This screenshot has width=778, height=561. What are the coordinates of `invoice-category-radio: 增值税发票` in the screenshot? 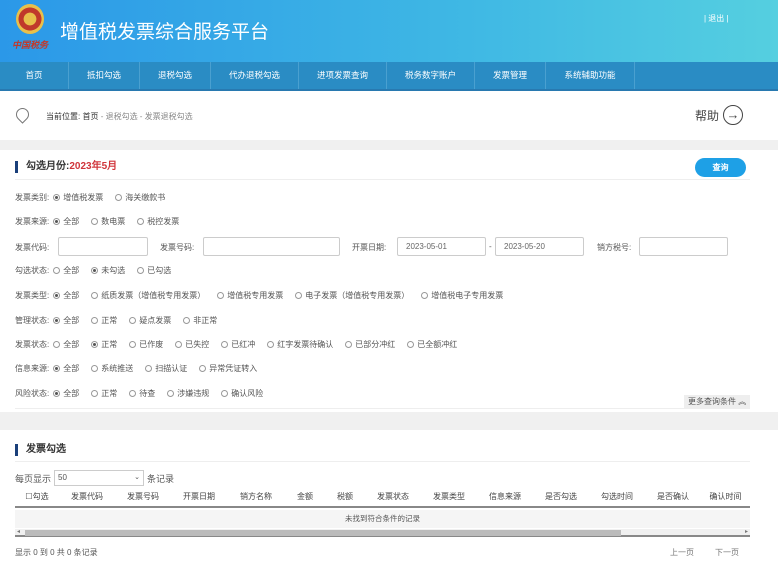 It's located at (78, 197).